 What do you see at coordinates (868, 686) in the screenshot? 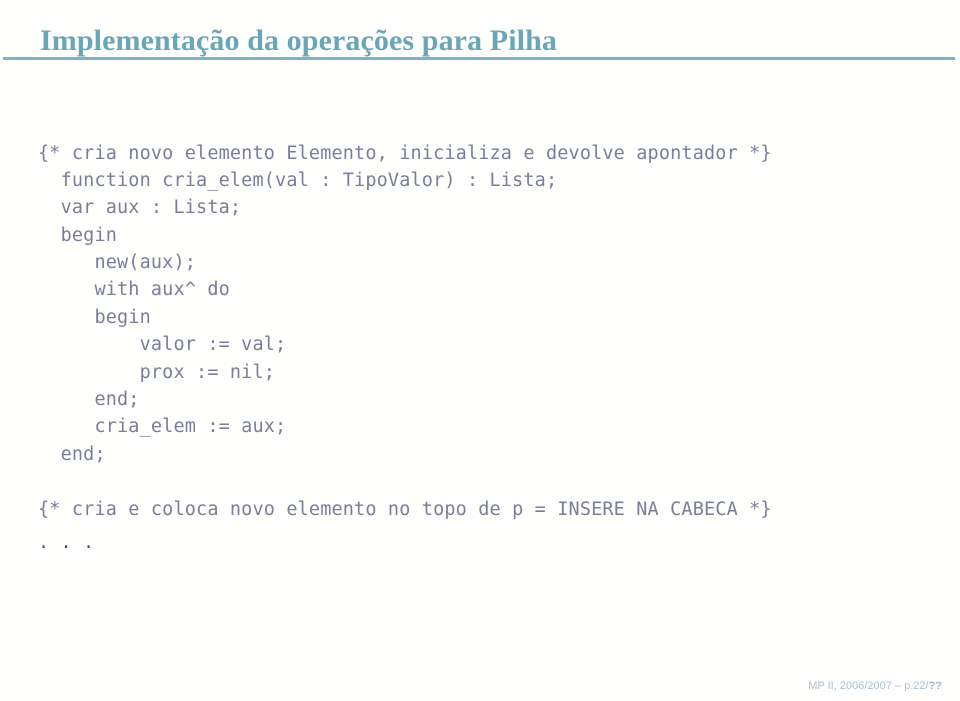
I see `footer-label: MP II, 2006/2007 – p.22/` at bounding box center [868, 686].